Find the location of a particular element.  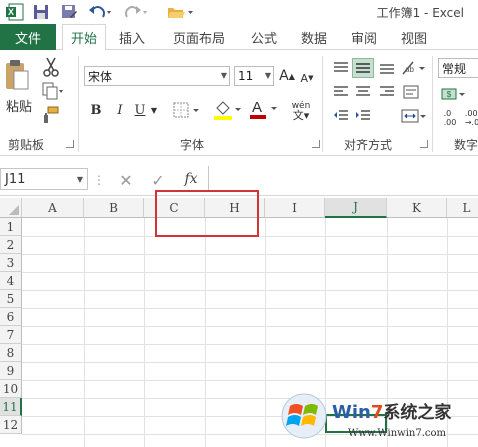

column-header: K is located at coordinates (417, 208).